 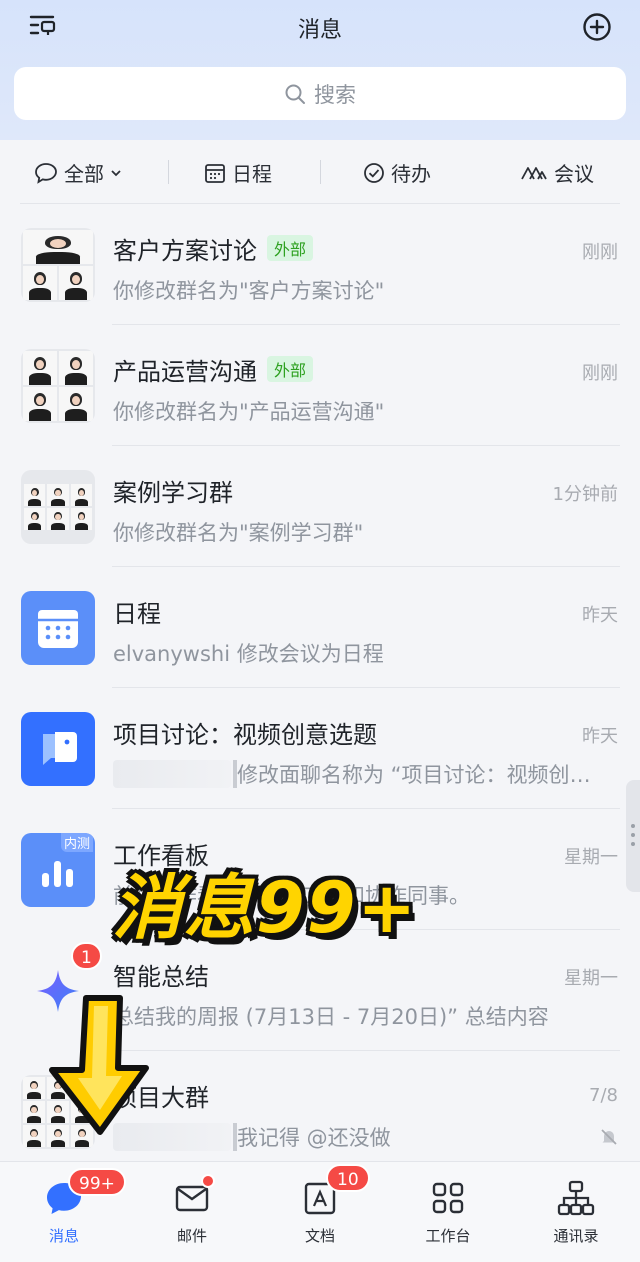 I want to click on chat-item: 日程 昨天 elvanywshi 修改会议为日程, so click(x=320, y=627).